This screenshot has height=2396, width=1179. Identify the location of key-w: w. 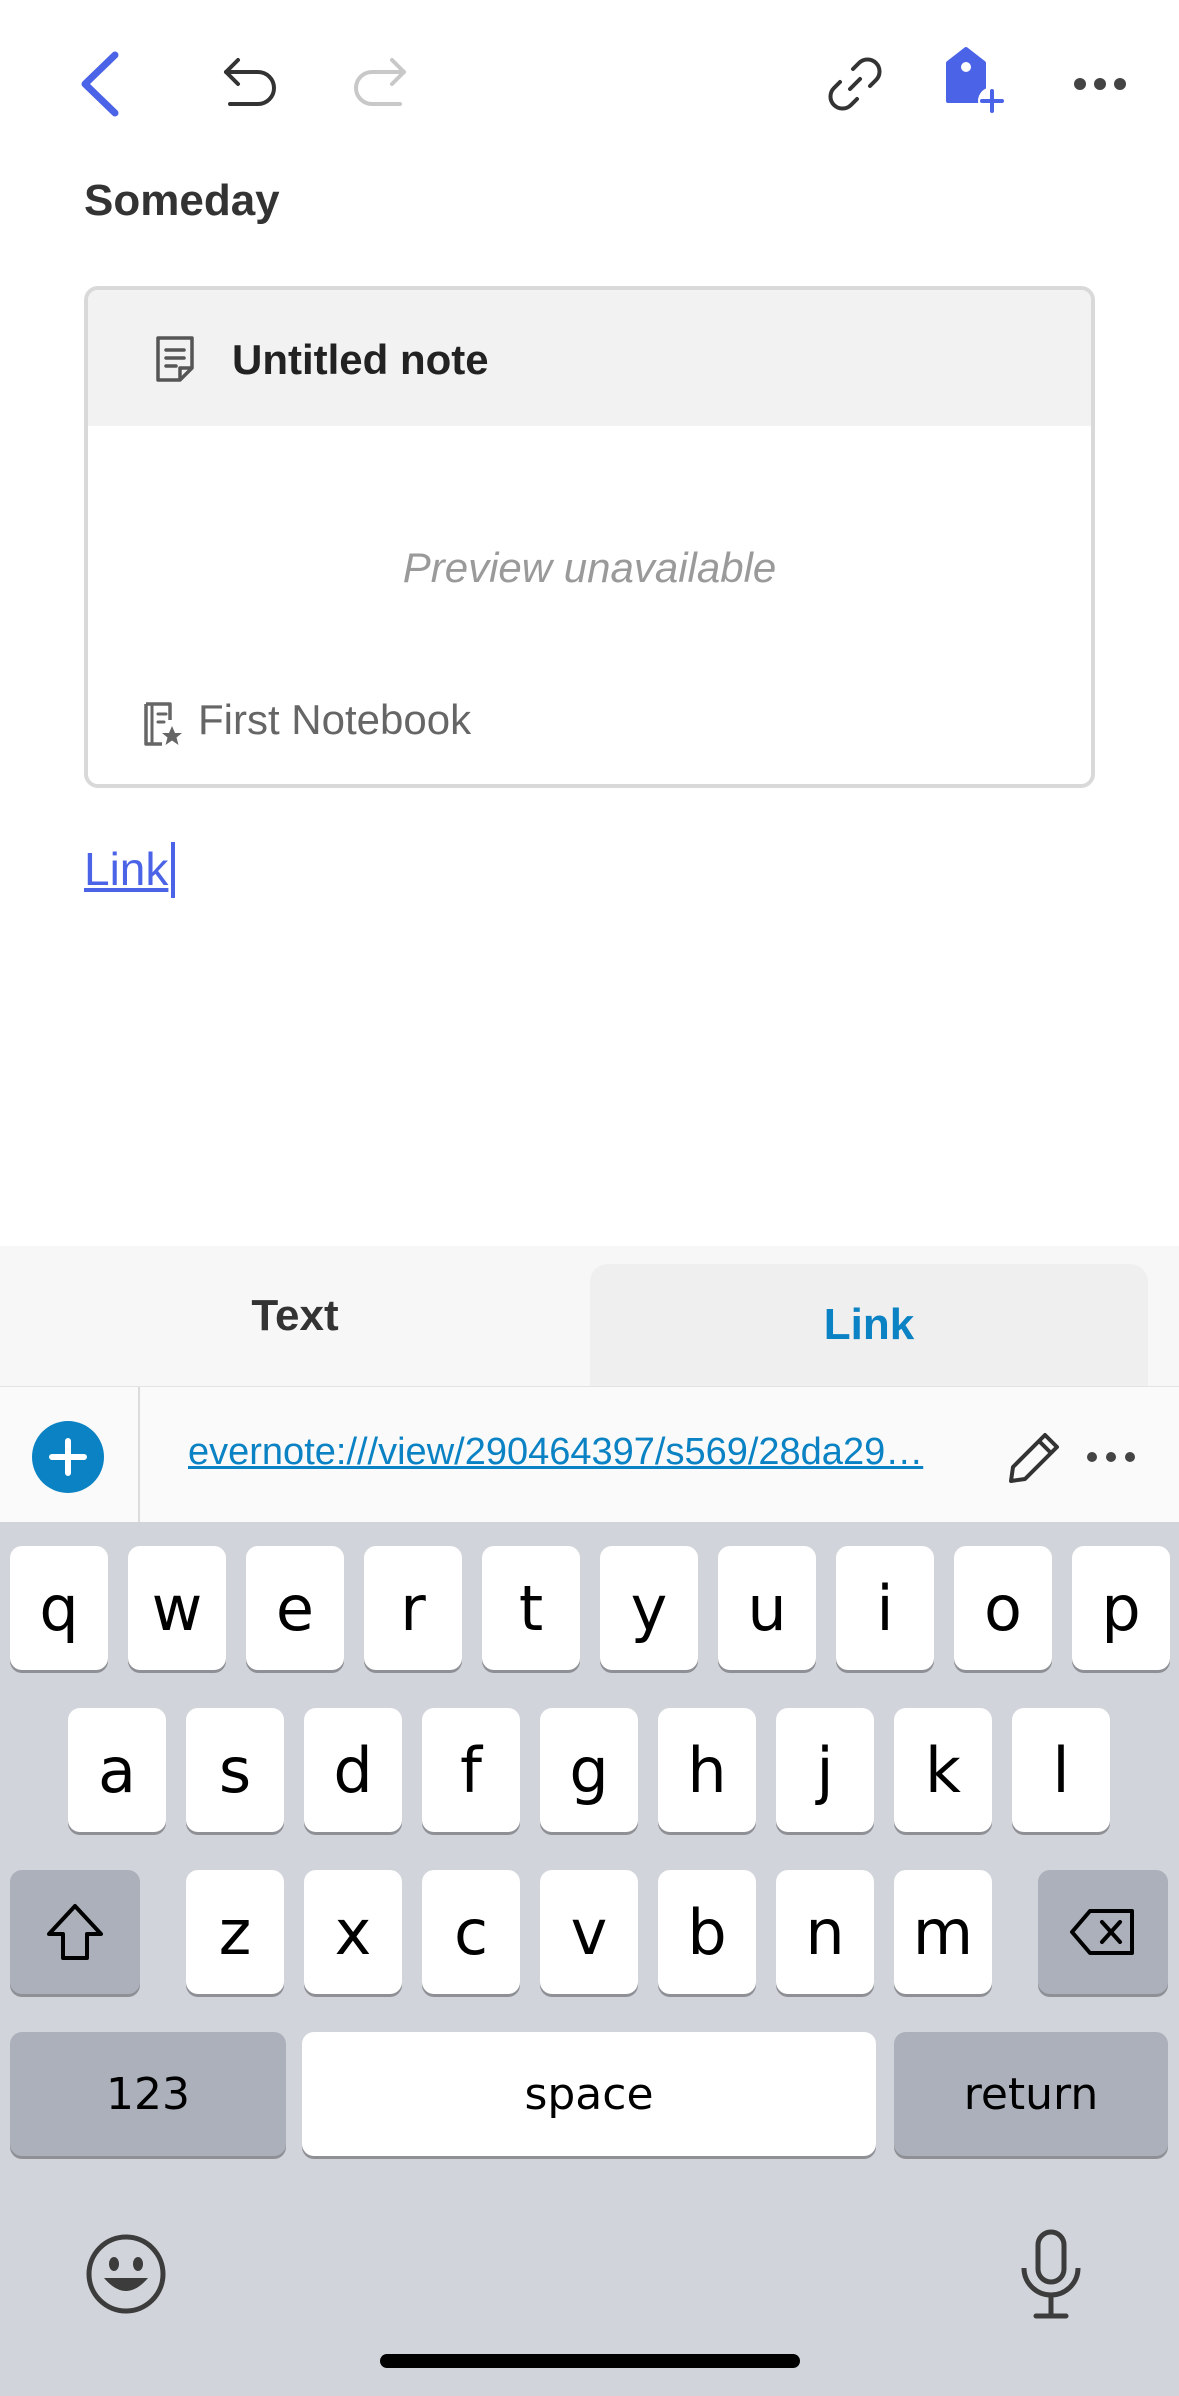
(177, 1608).